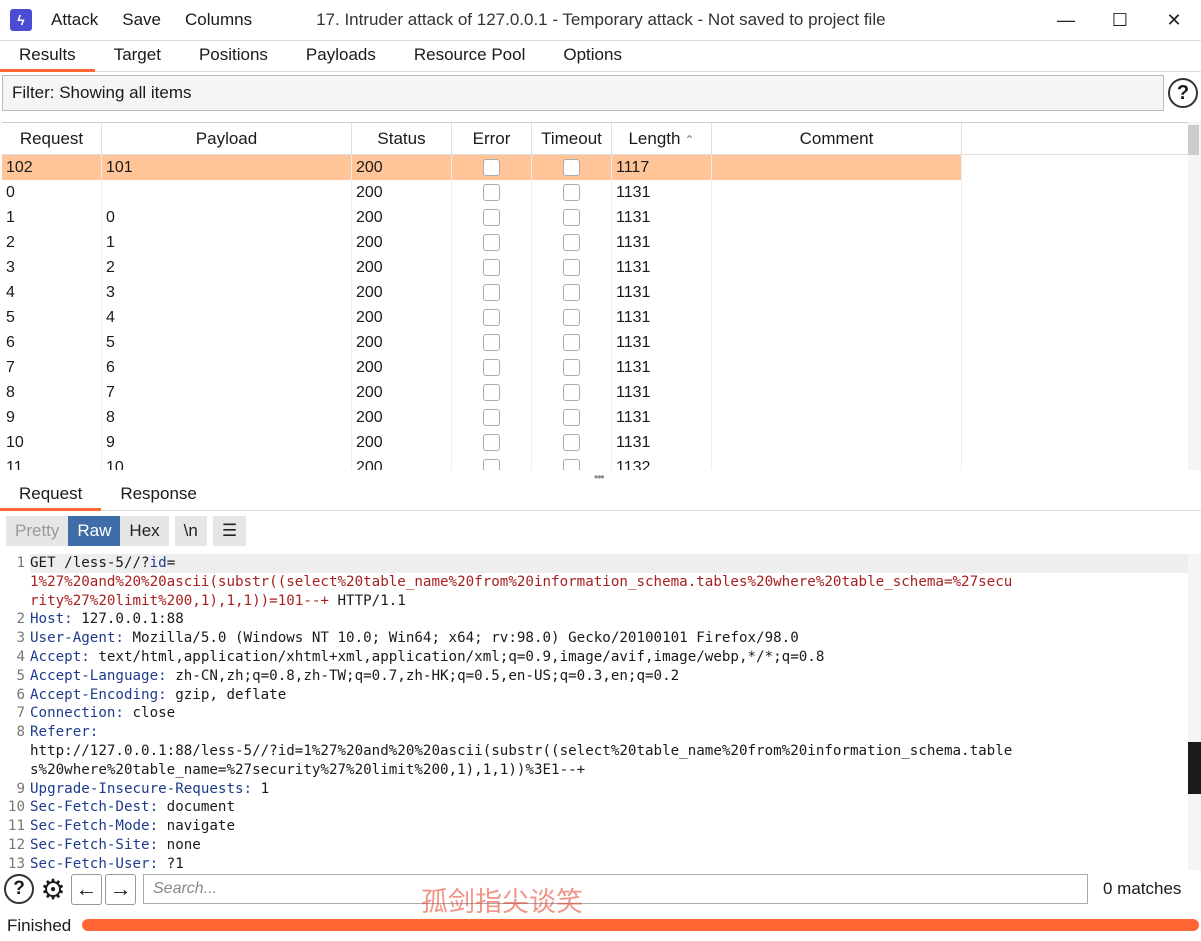 This screenshot has width=1201, height=941. I want to click on table-row: 10 9 200 1131, so click(595, 442).